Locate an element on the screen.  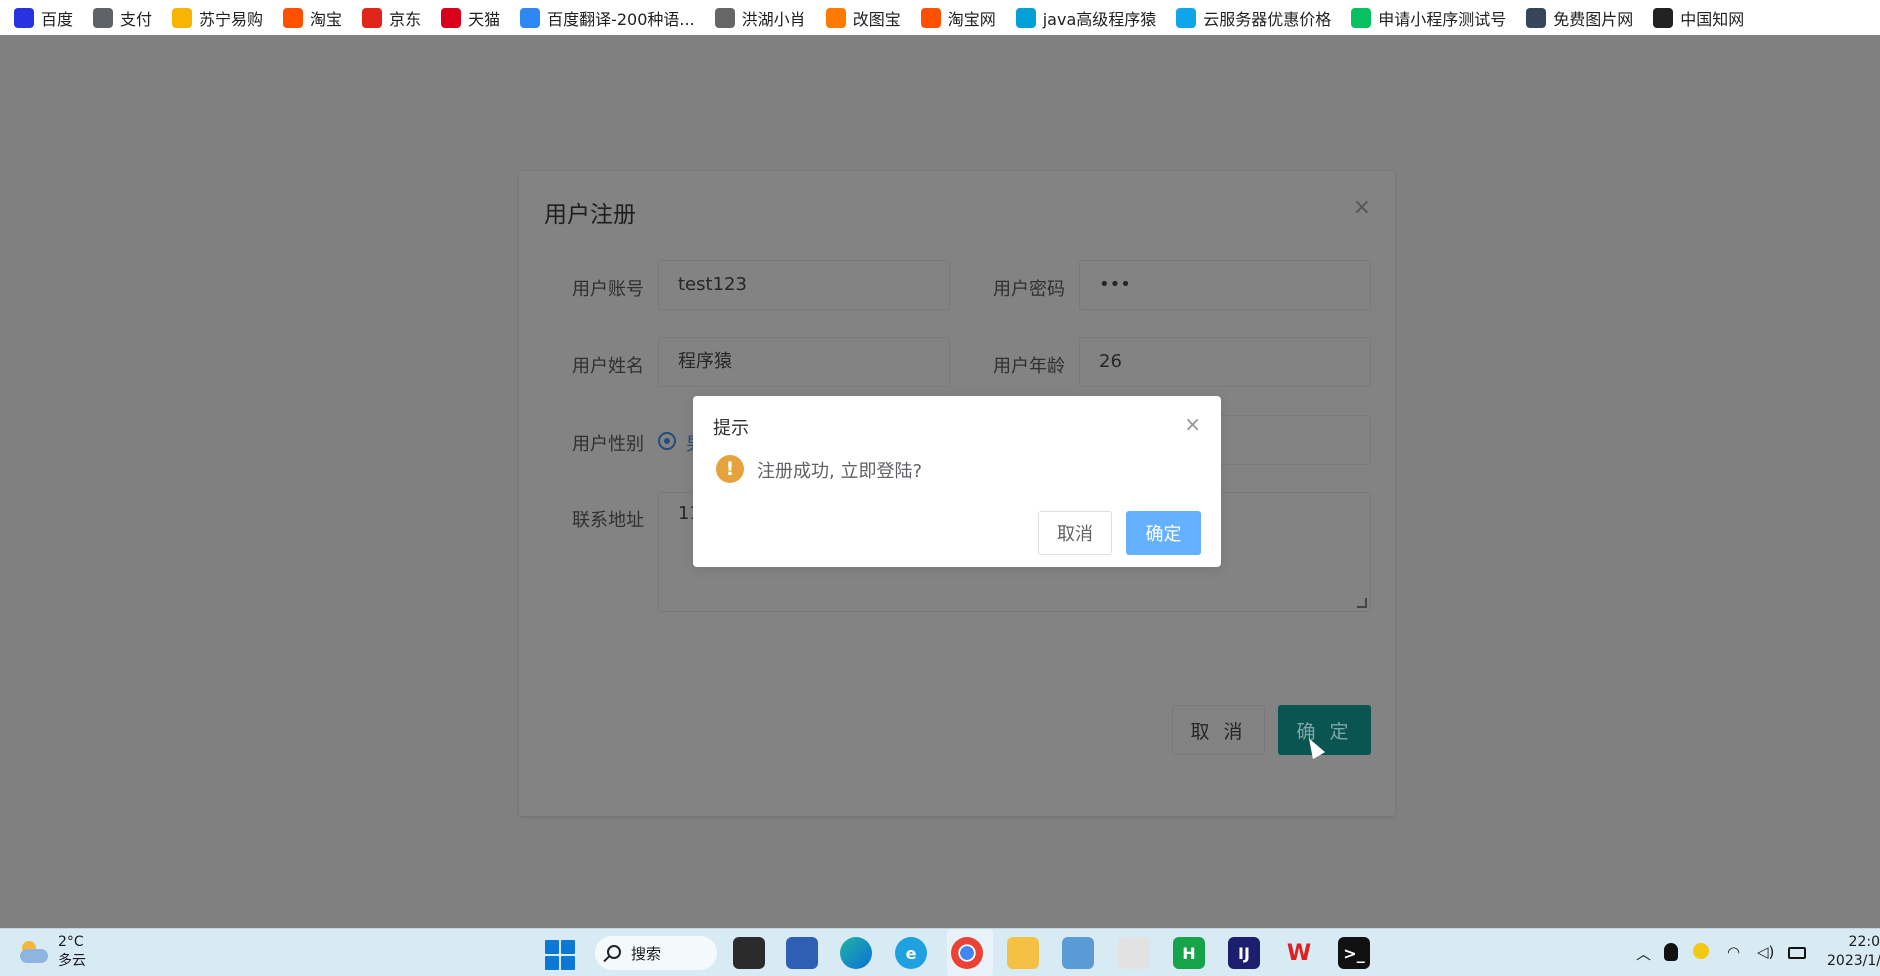
translate-icon is located at coordinates (530, 17).